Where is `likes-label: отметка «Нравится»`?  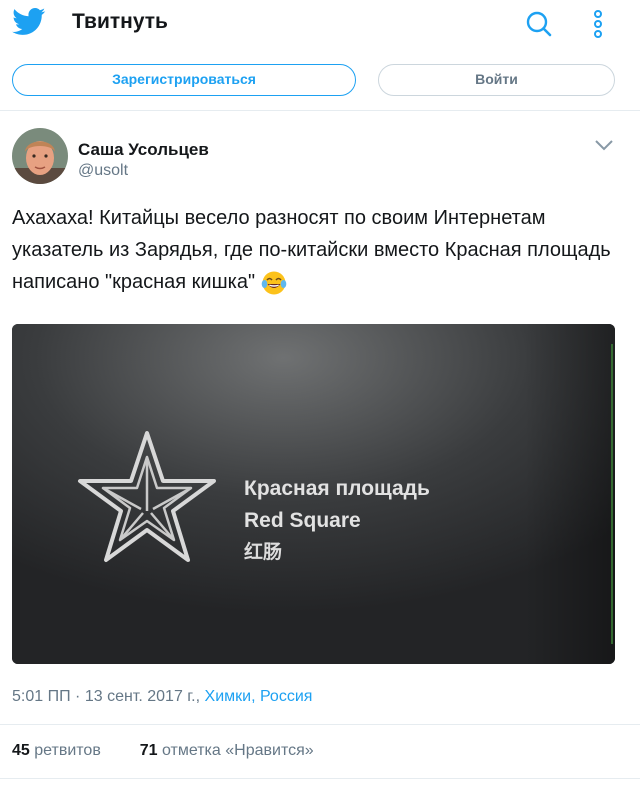
likes-label: отметка «Нравится» is located at coordinates (237, 750).